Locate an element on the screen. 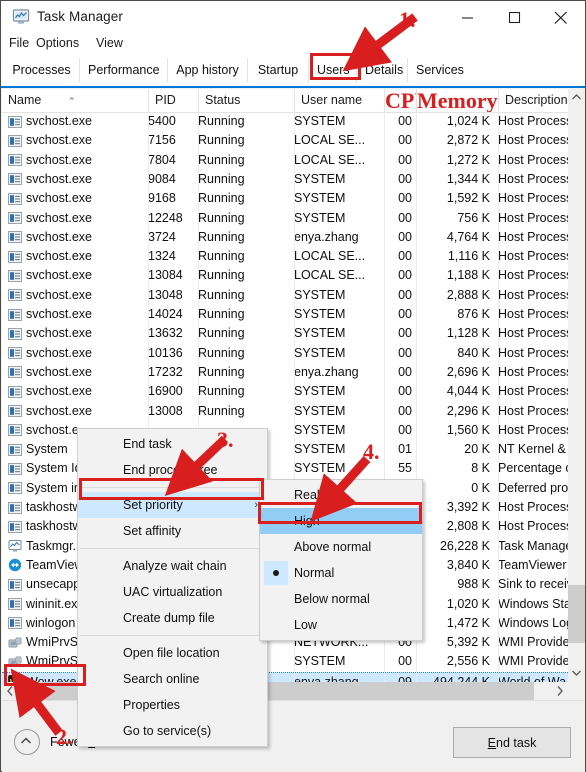  process-memory: 4,764 K is located at coordinates (468, 236).